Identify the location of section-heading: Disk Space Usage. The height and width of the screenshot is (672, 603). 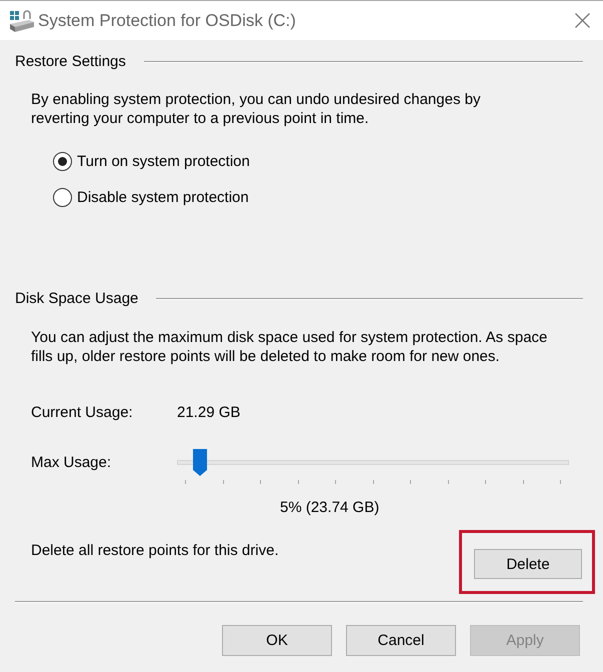
(76, 299).